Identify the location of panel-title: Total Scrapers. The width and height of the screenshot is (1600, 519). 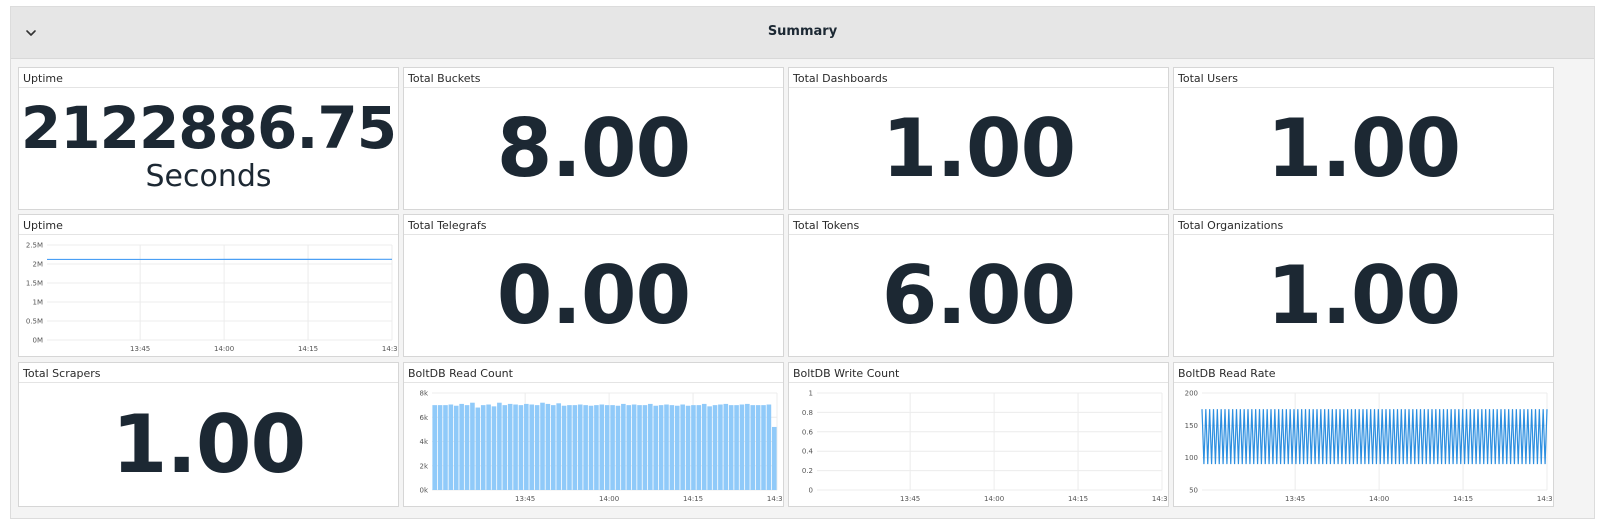
(62, 373).